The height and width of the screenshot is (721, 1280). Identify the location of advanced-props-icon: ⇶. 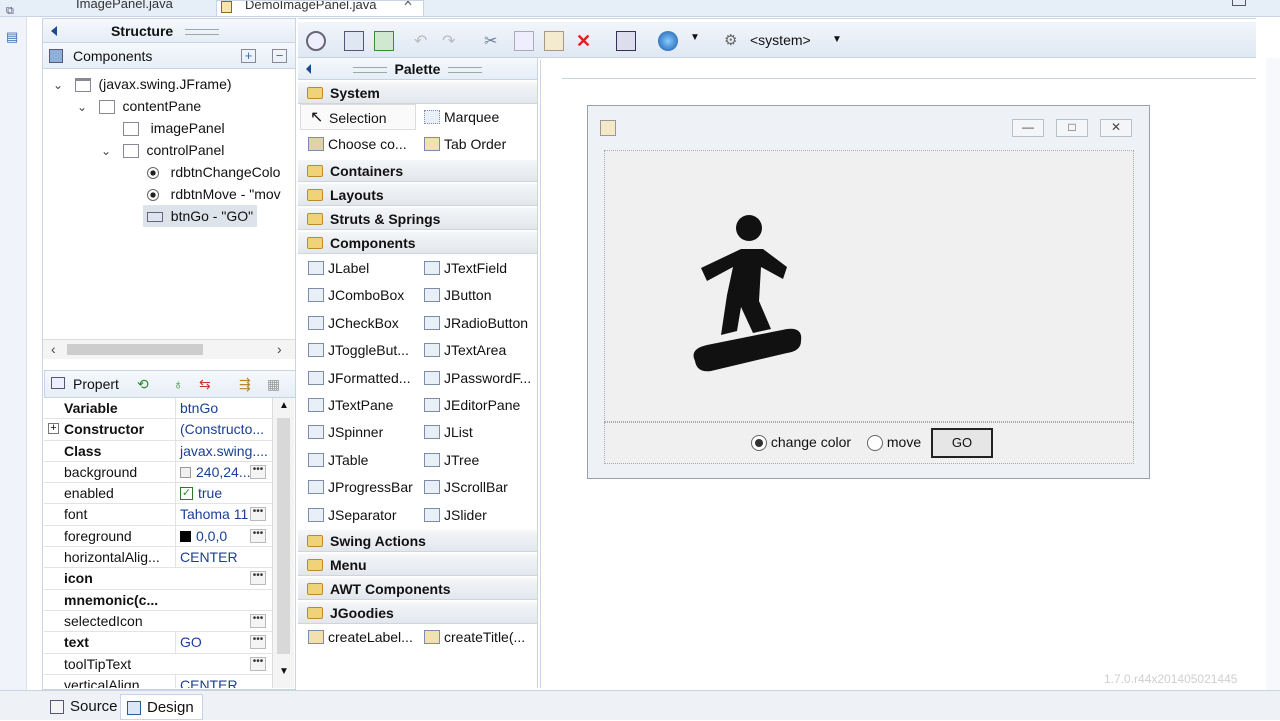
(245, 384).